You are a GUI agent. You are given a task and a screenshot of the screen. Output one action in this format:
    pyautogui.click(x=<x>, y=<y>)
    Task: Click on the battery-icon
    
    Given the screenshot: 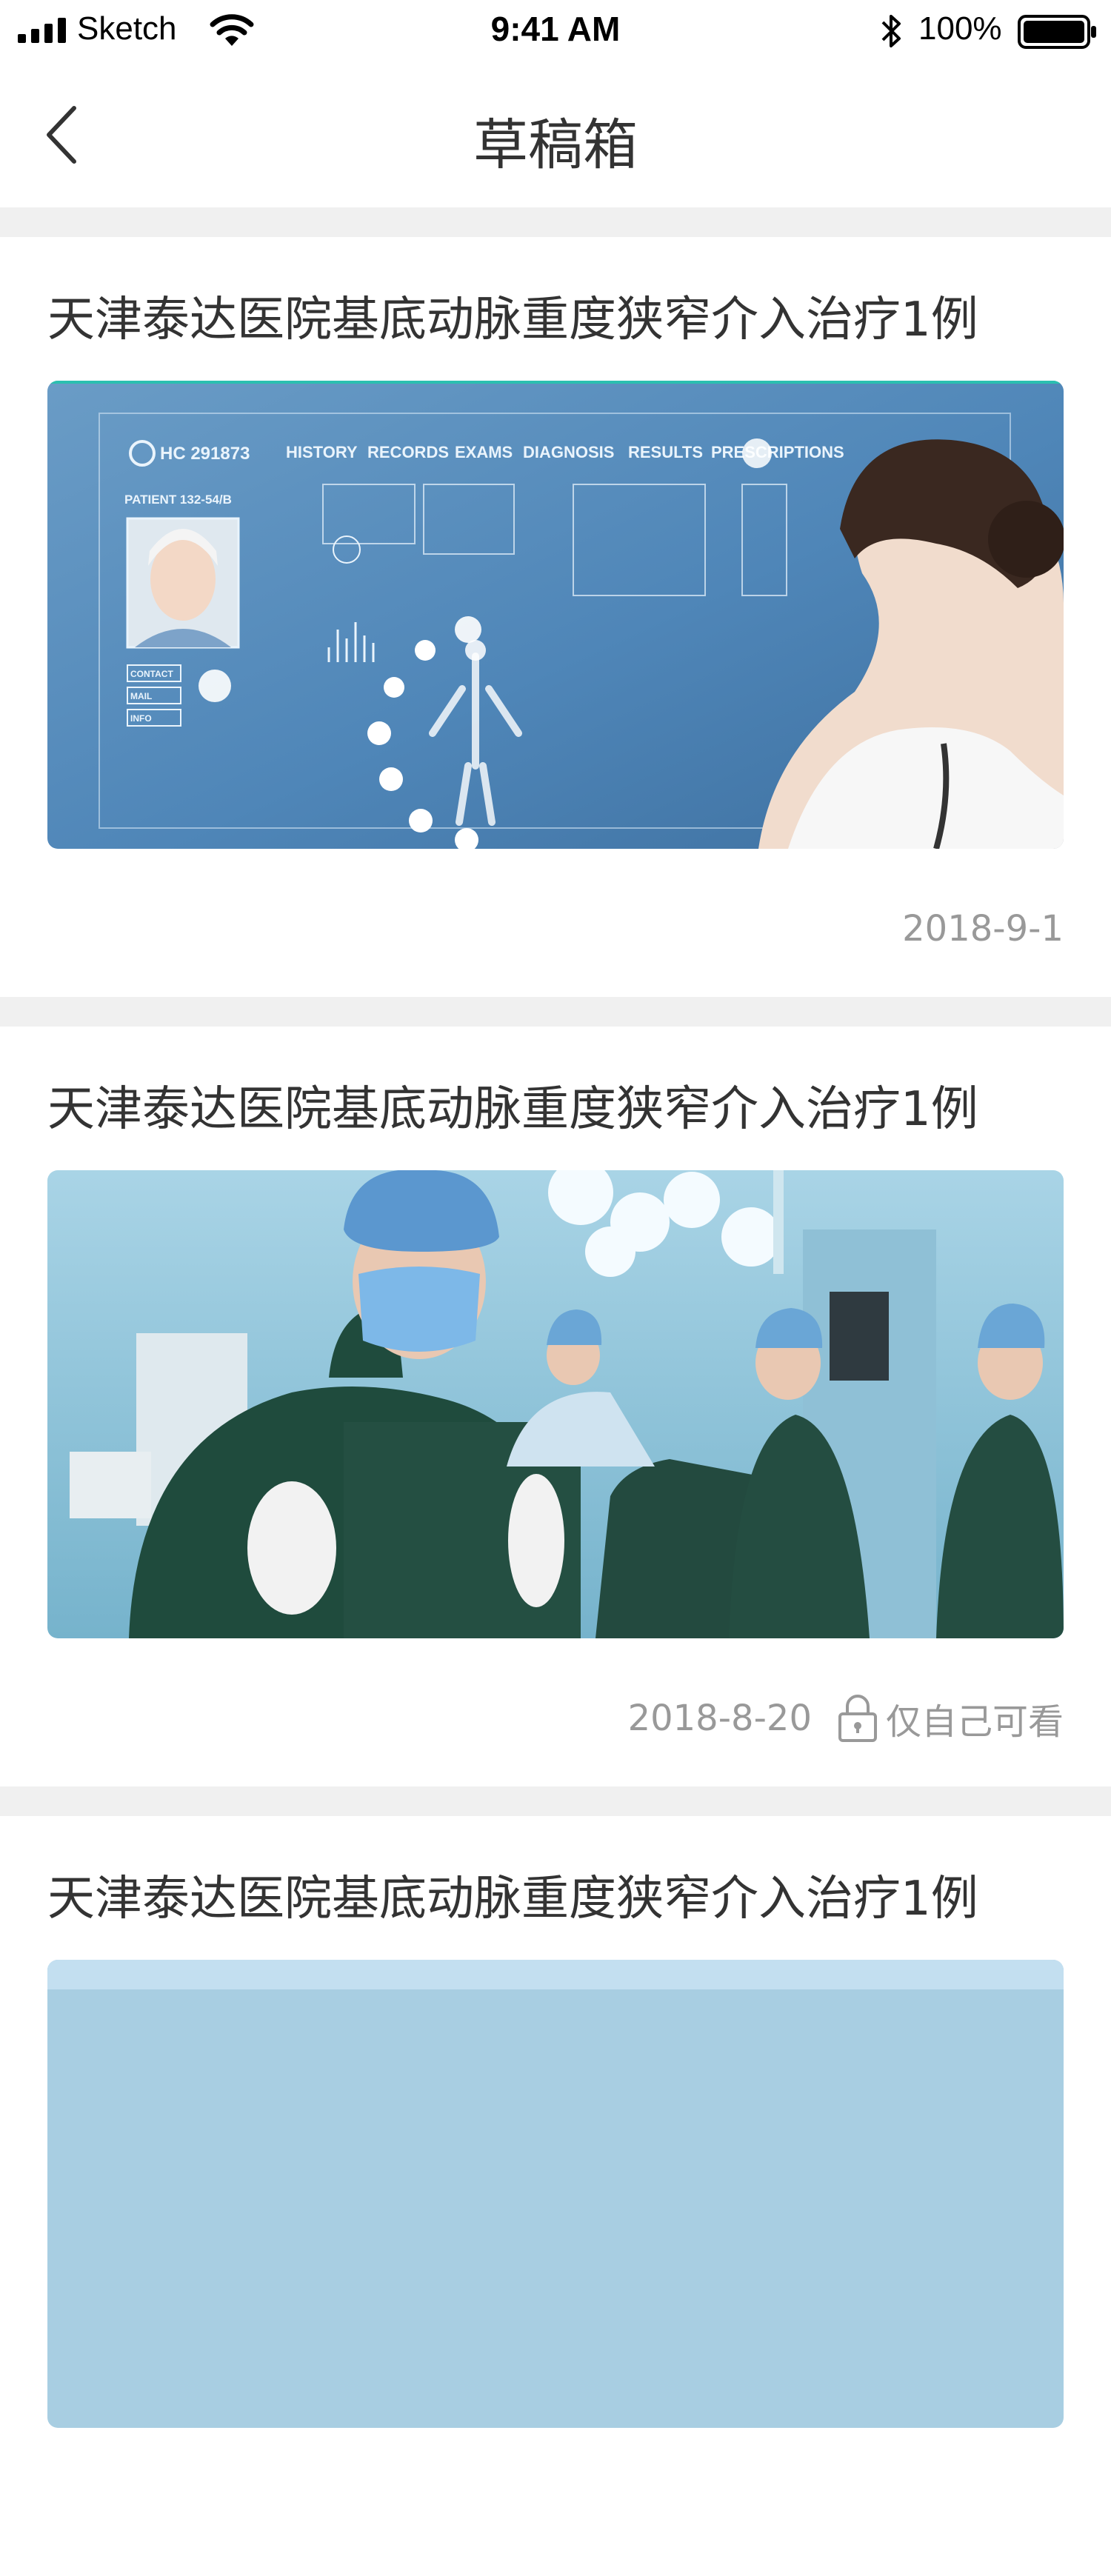 What is the action you would take?
    pyautogui.click(x=1057, y=32)
    